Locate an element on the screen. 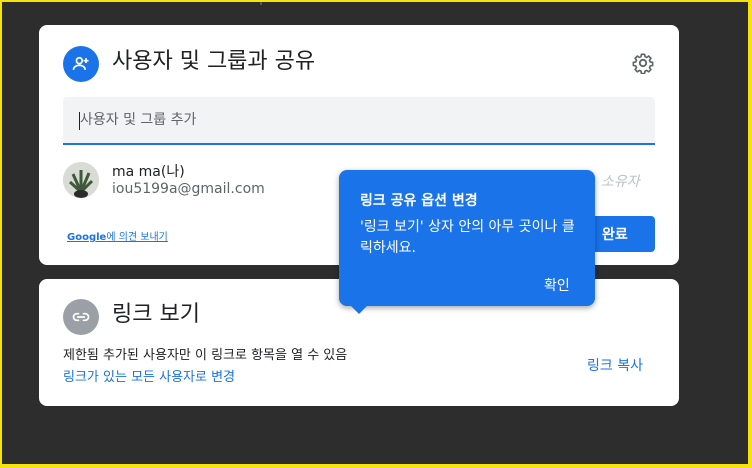 This screenshot has width=752, height=468. owner-role-label: 소유자 is located at coordinates (620, 182).